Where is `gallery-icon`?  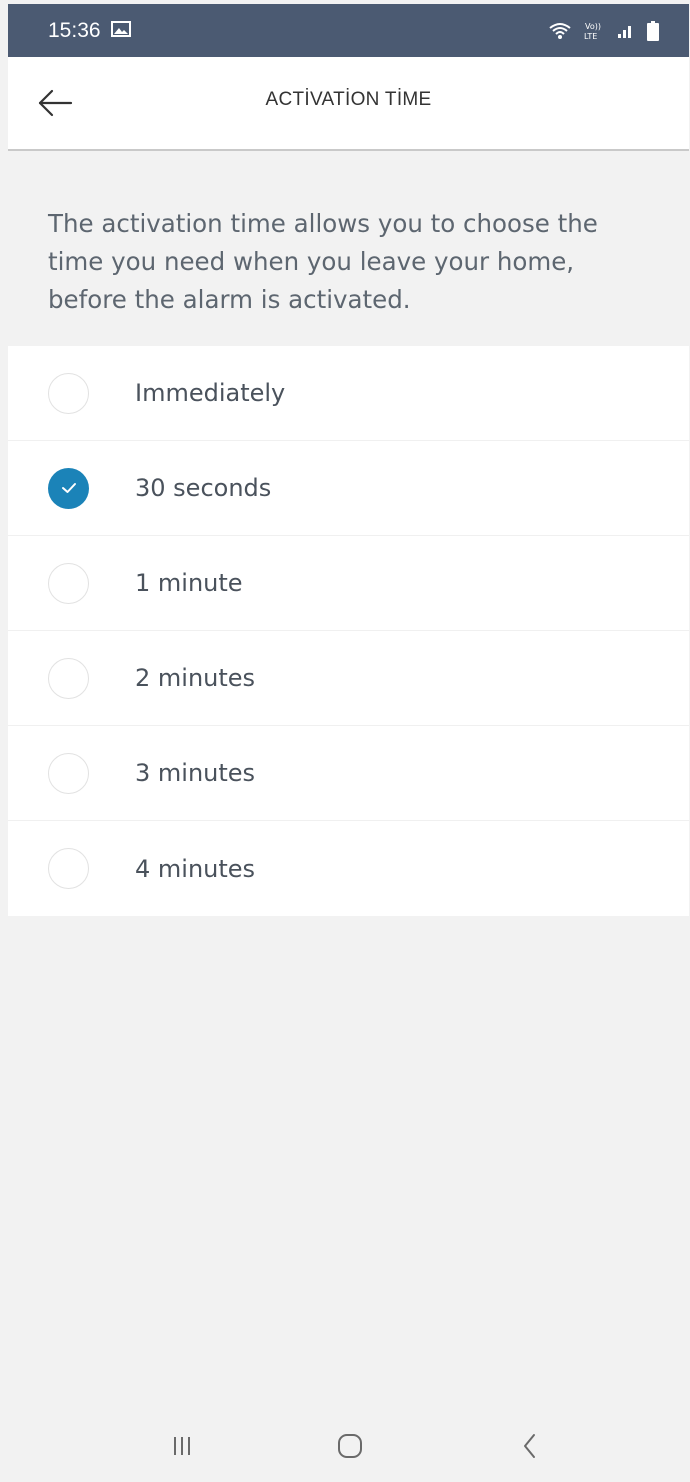
gallery-icon is located at coordinates (120, 30).